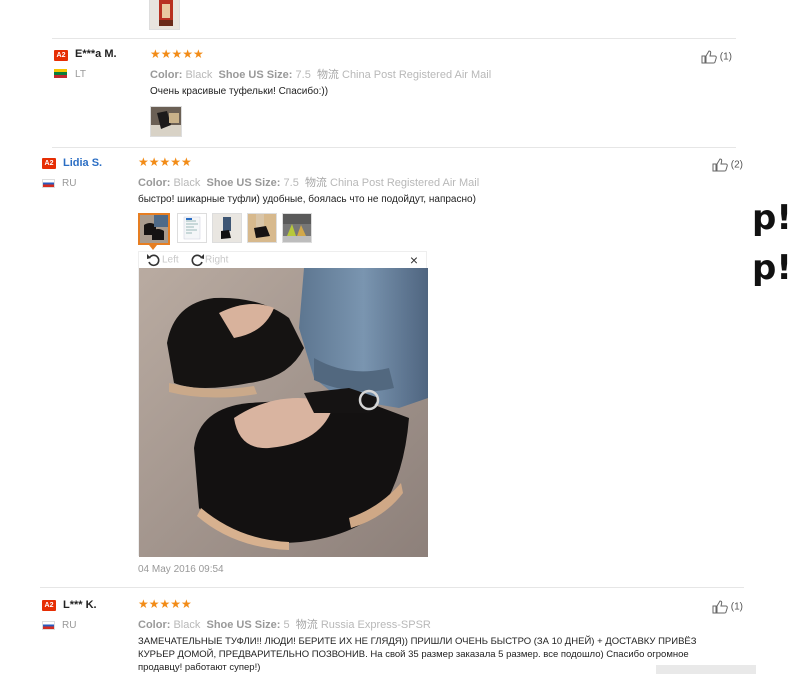  I want to click on rotate-right-label: Right, so click(217, 260).